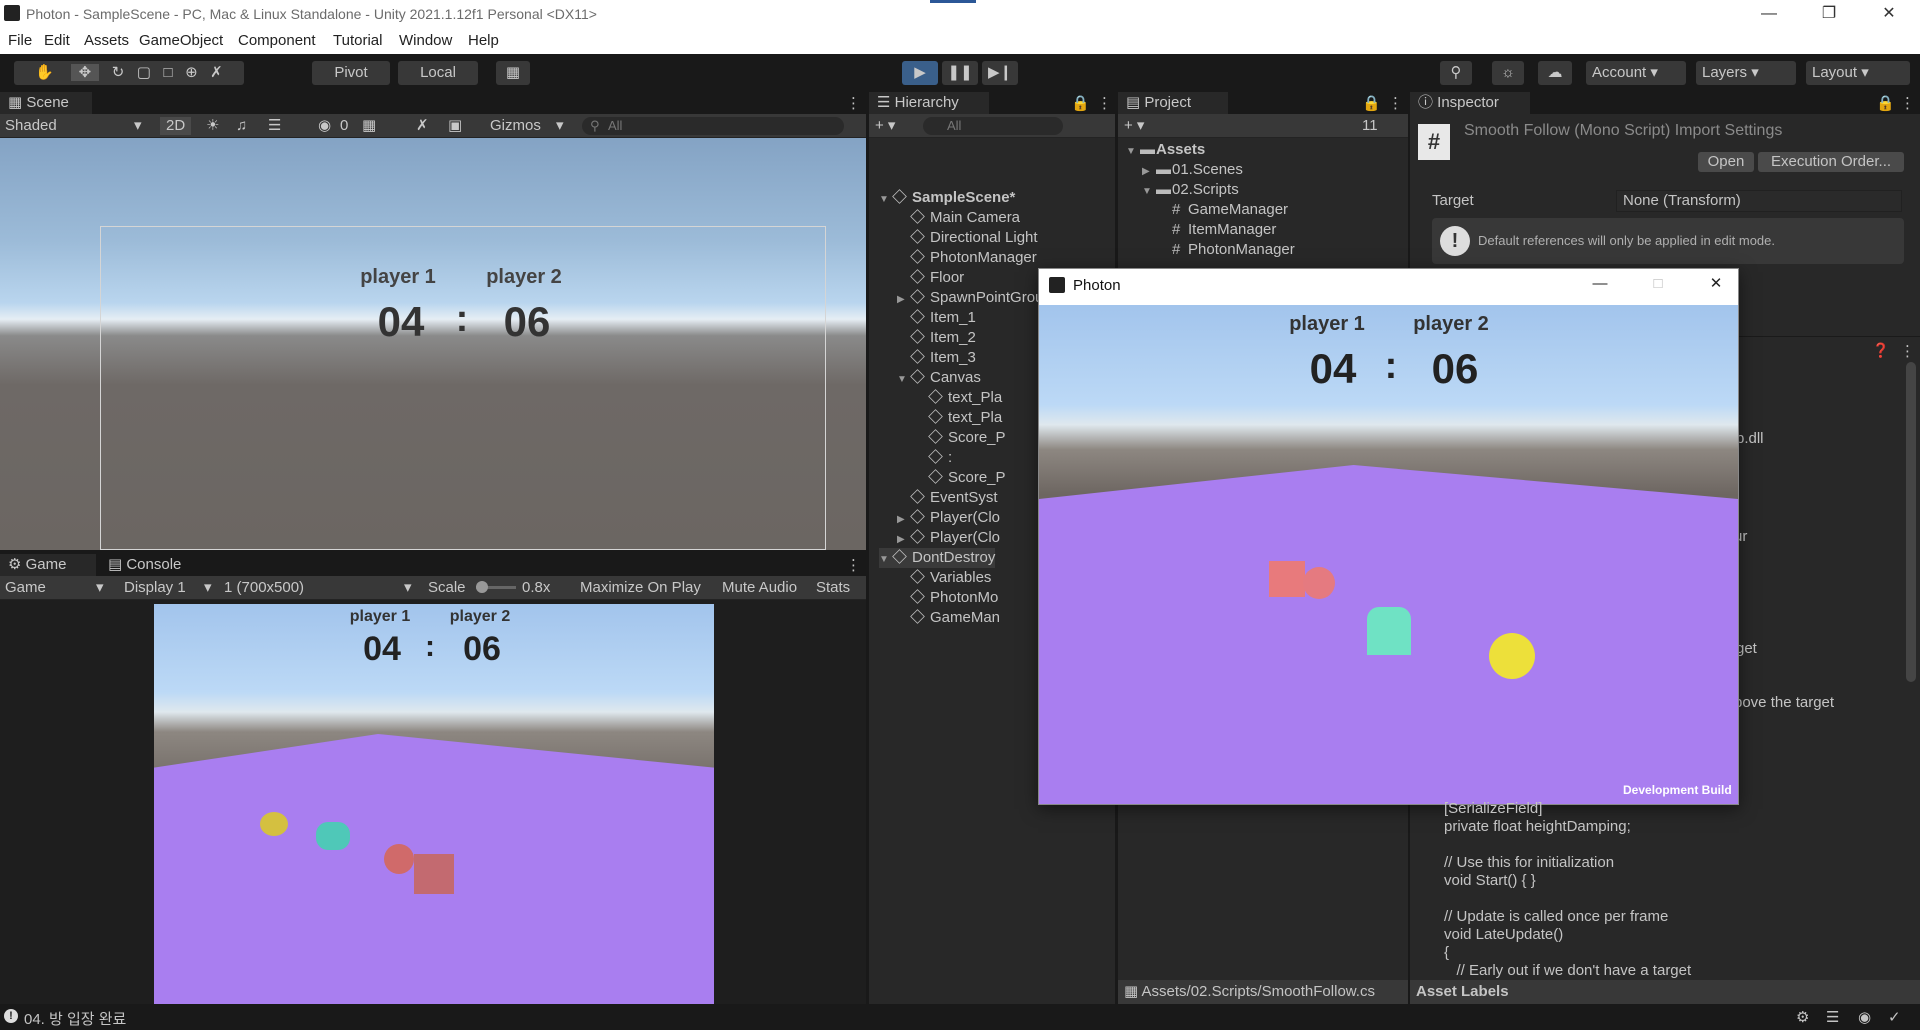 The width and height of the screenshot is (1920, 1030). Describe the element at coordinates (947, 498) in the screenshot. I see `hierarchy-item: EventSyst` at that location.